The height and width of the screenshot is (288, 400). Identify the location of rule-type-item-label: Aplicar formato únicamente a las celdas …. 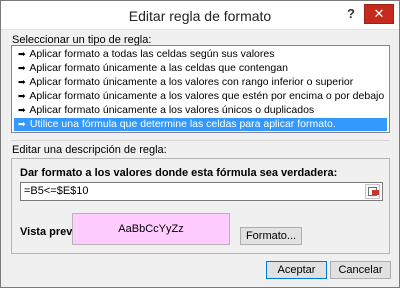
(158, 68).